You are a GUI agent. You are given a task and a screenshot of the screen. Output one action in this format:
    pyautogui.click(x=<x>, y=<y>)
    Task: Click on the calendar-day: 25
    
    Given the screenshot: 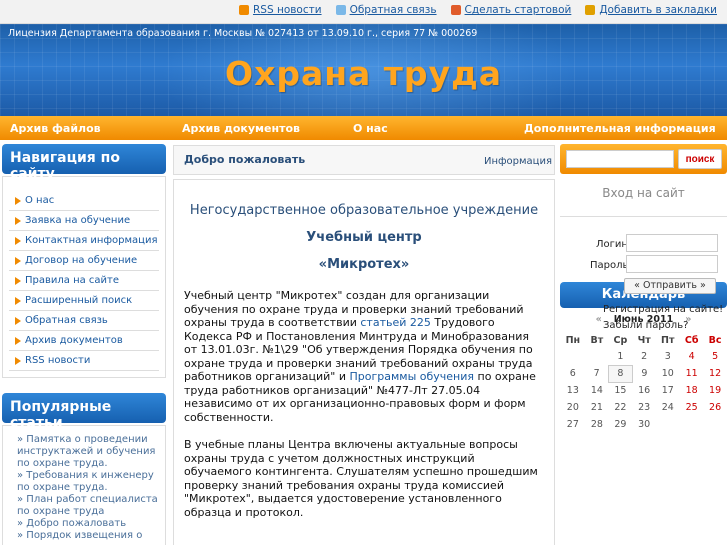 What is the action you would take?
    pyautogui.click(x=692, y=407)
    